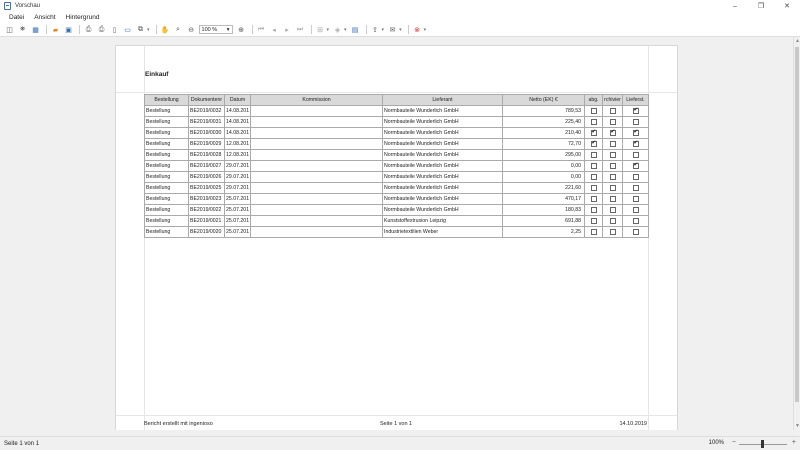  I want to click on status-page-info: Seite 1 von 1, so click(22, 443).